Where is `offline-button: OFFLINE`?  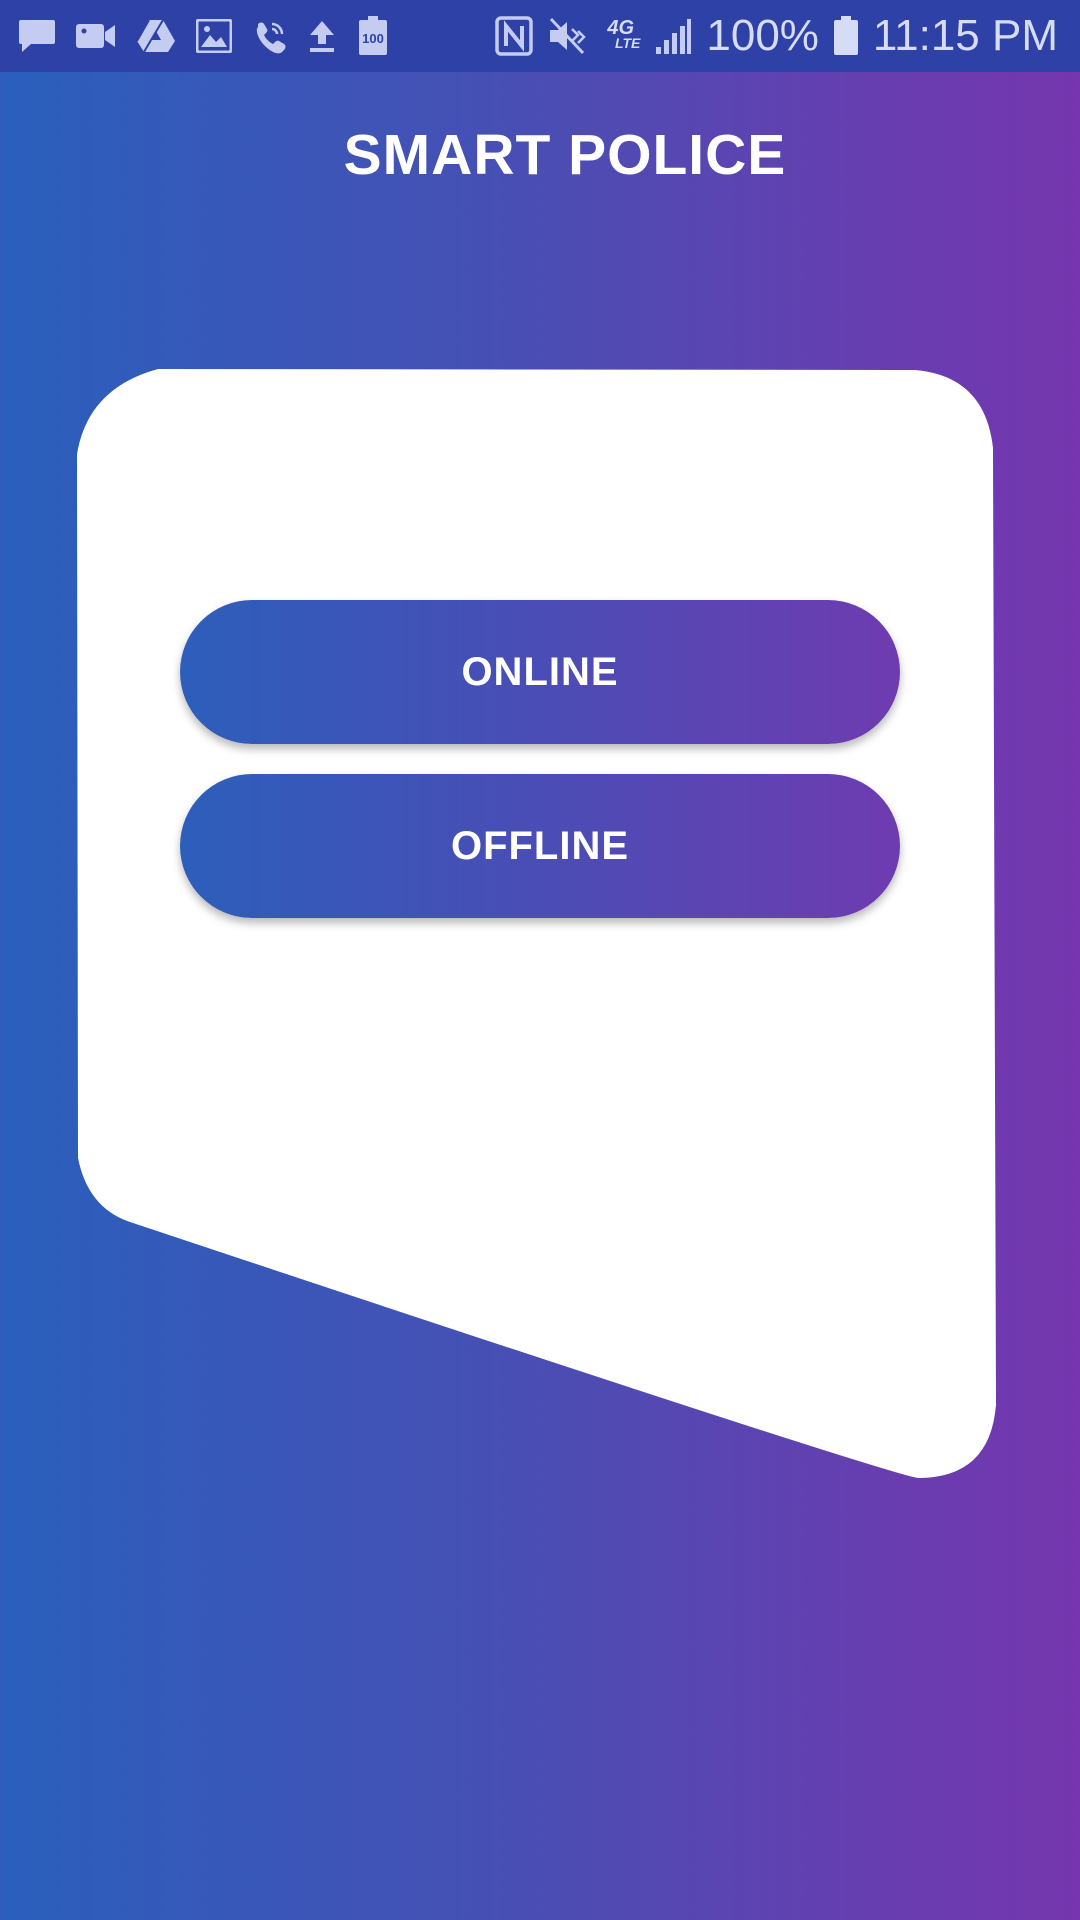
offline-button: OFFLINE is located at coordinates (540, 846).